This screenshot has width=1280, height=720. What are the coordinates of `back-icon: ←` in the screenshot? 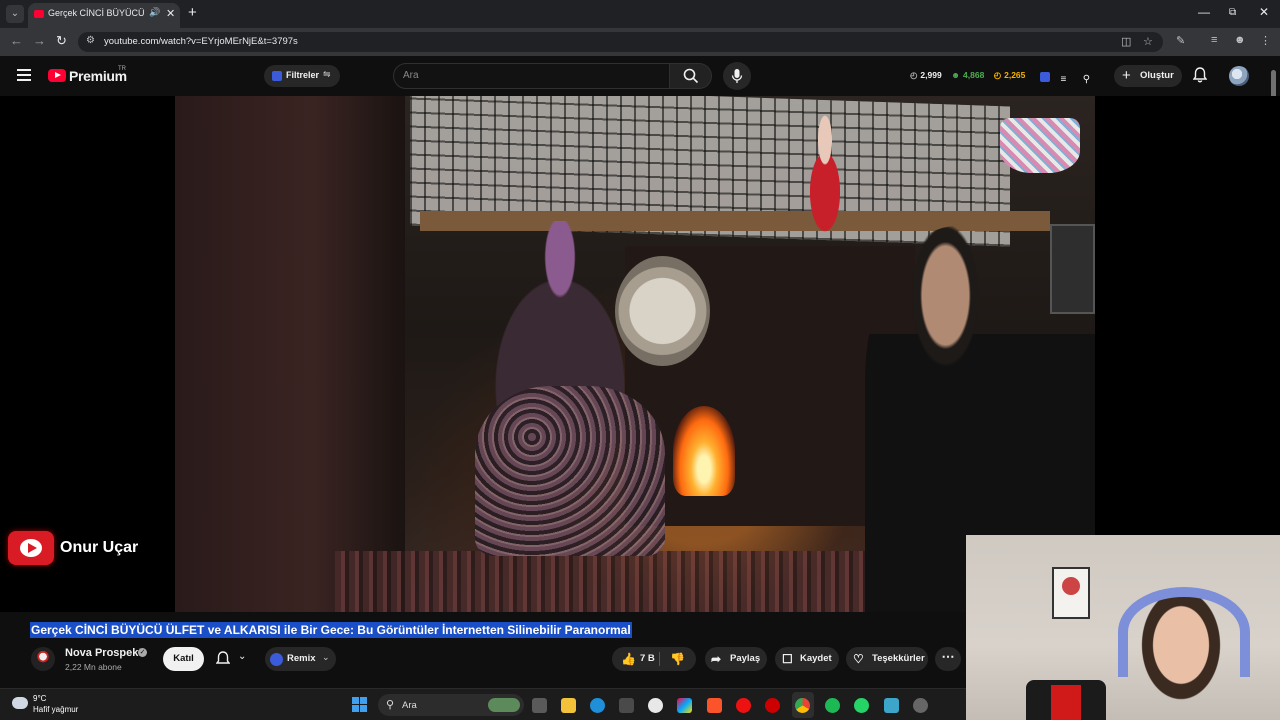 It's located at (16, 40).